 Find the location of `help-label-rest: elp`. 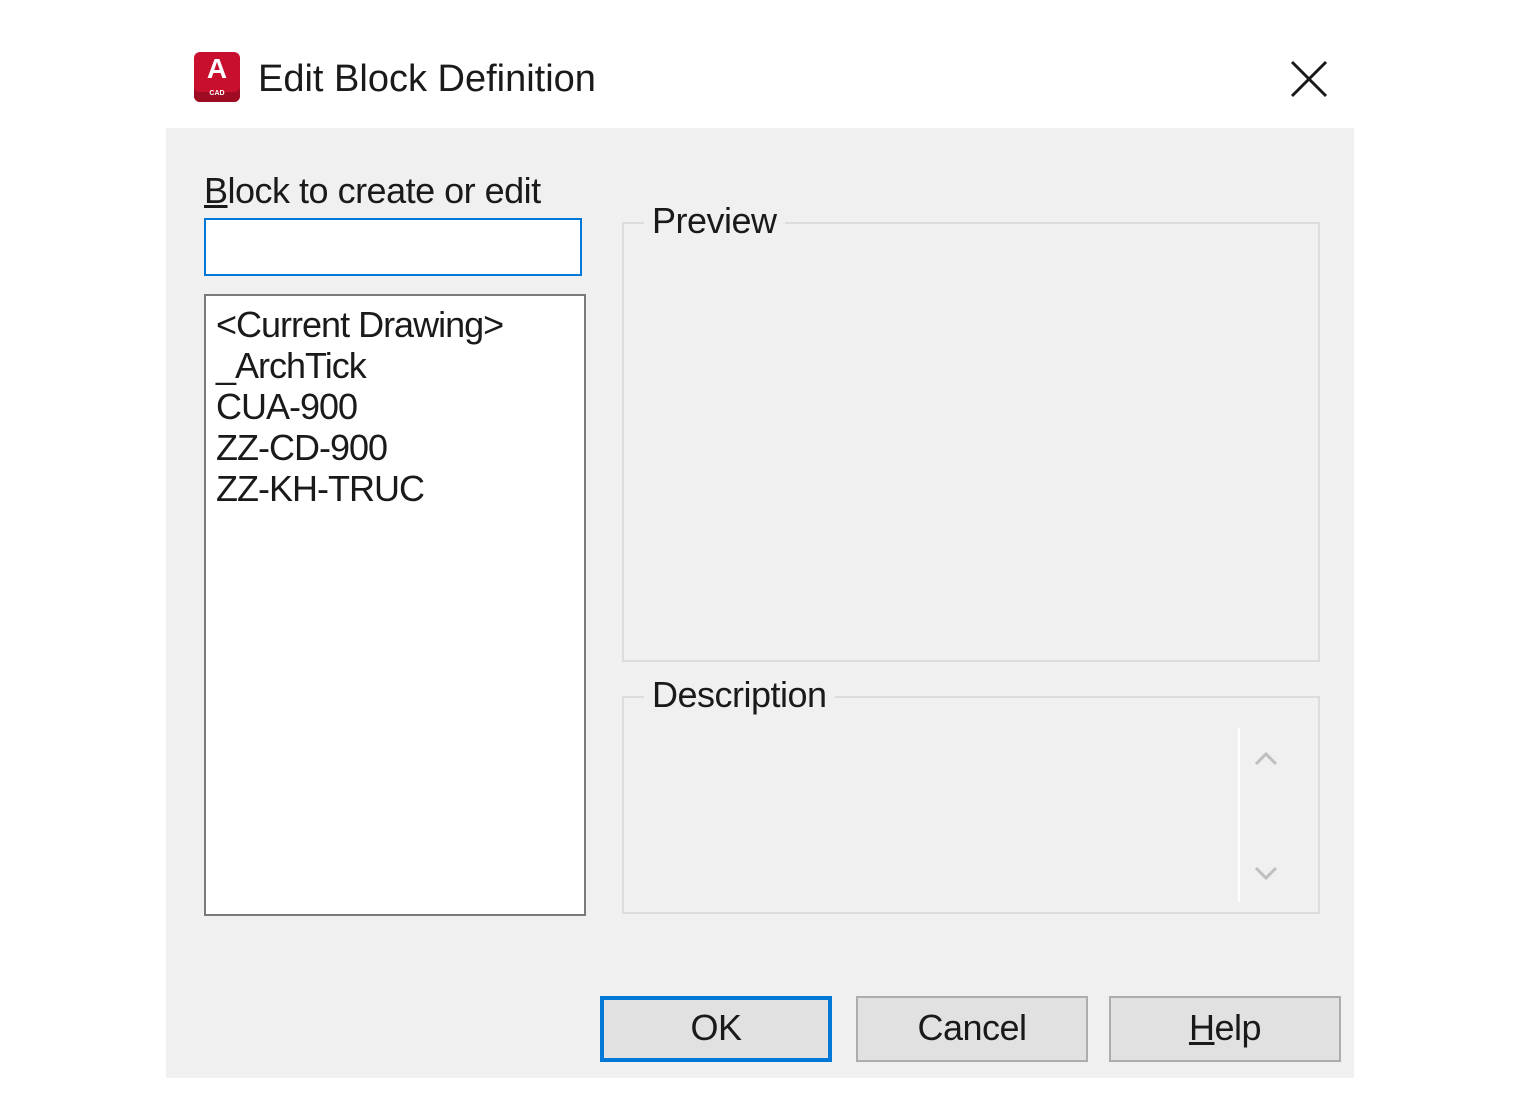

help-label-rest: elp is located at coordinates (1238, 1027).